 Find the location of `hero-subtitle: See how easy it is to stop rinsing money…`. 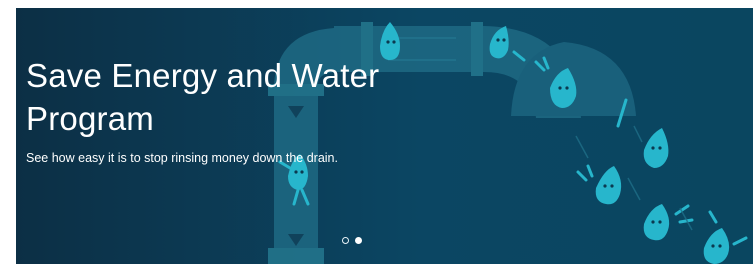

hero-subtitle: See how easy it is to stop rinsing money… is located at coordinates (182, 158).